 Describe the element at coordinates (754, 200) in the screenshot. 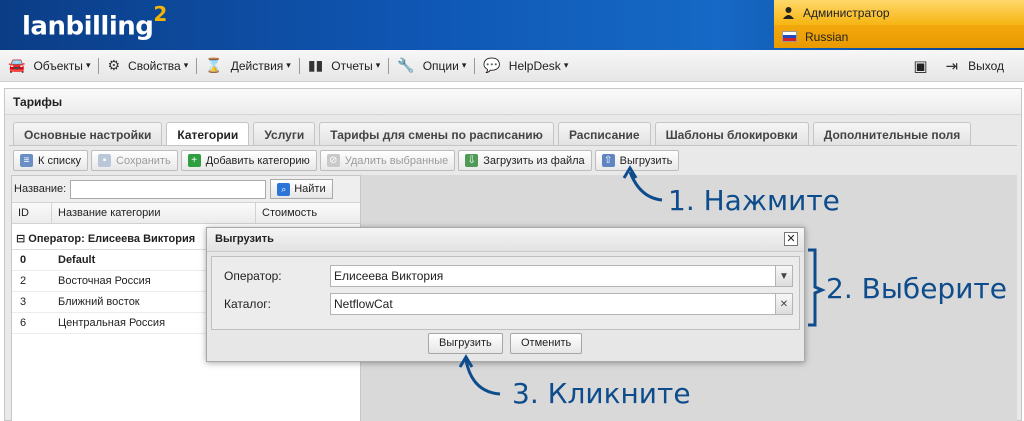

I see `step1-annotation: 1. Нажмите` at that location.